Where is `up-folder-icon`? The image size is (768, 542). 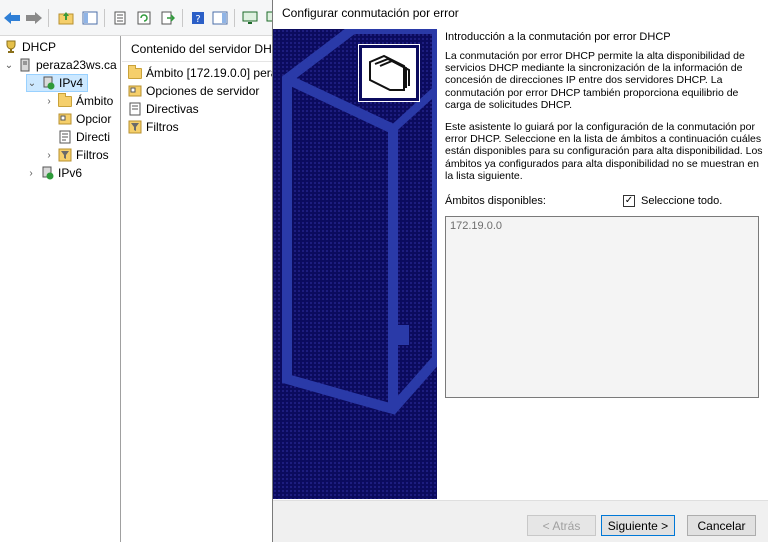 up-folder-icon is located at coordinates (66, 18).